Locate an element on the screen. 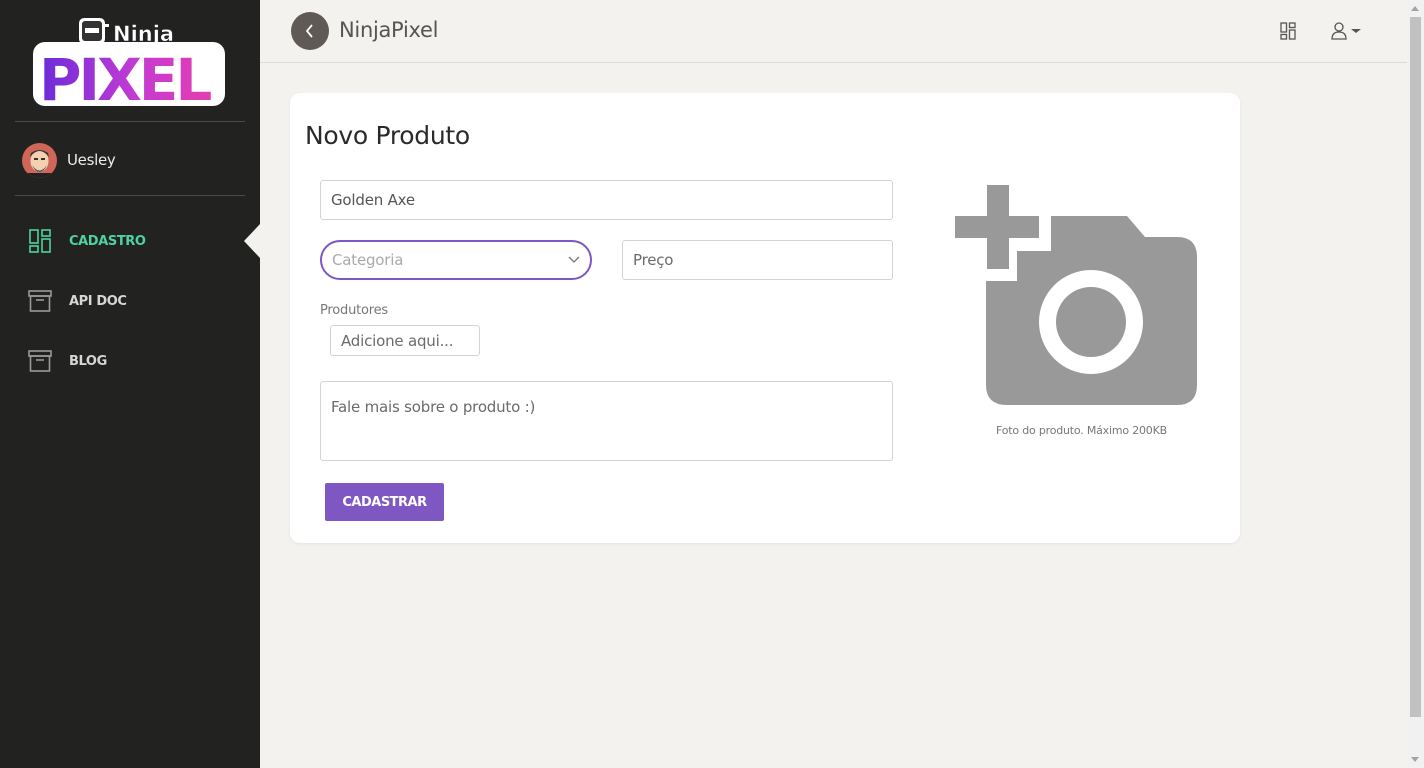 Image resolution: width=1424 pixels, height=768 pixels. ninjapixel-logo: Ninja PIXEL is located at coordinates (130, 61).